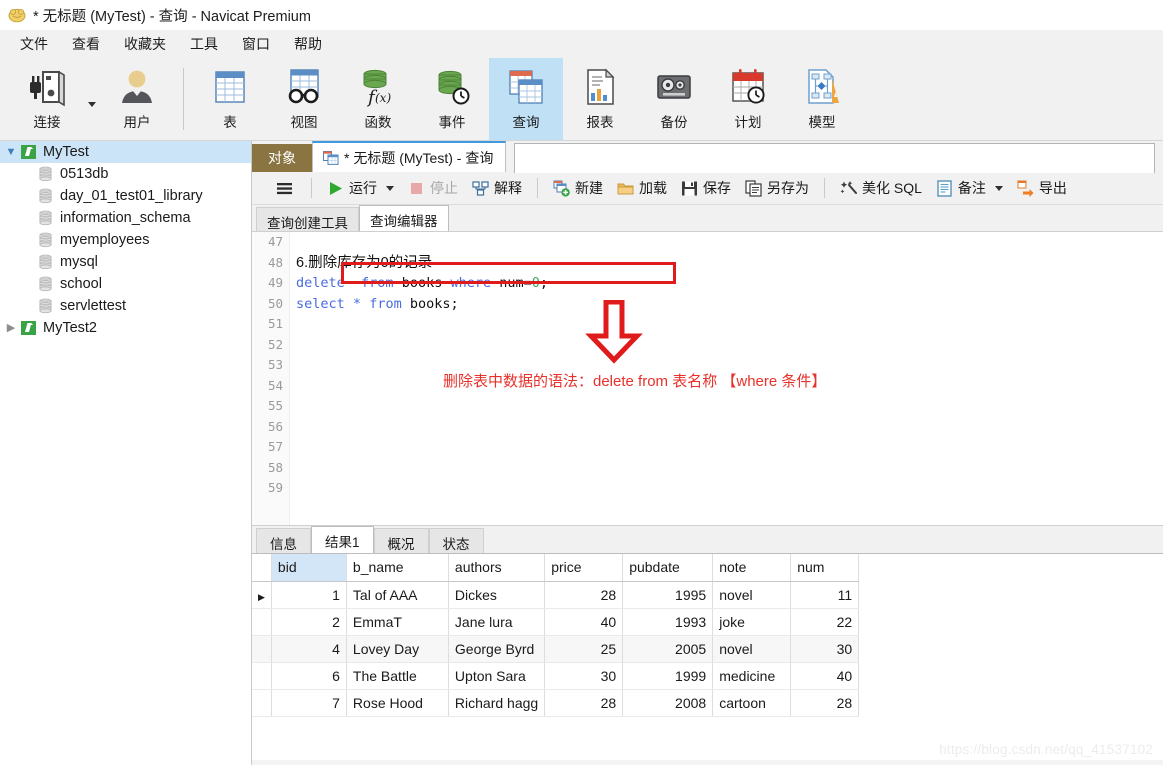 Image resolution: width=1163 pixels, height=765 pixels. I want to click on tab-query-document: * 无标题 (MyTest) - 查询, so click(409, 156).